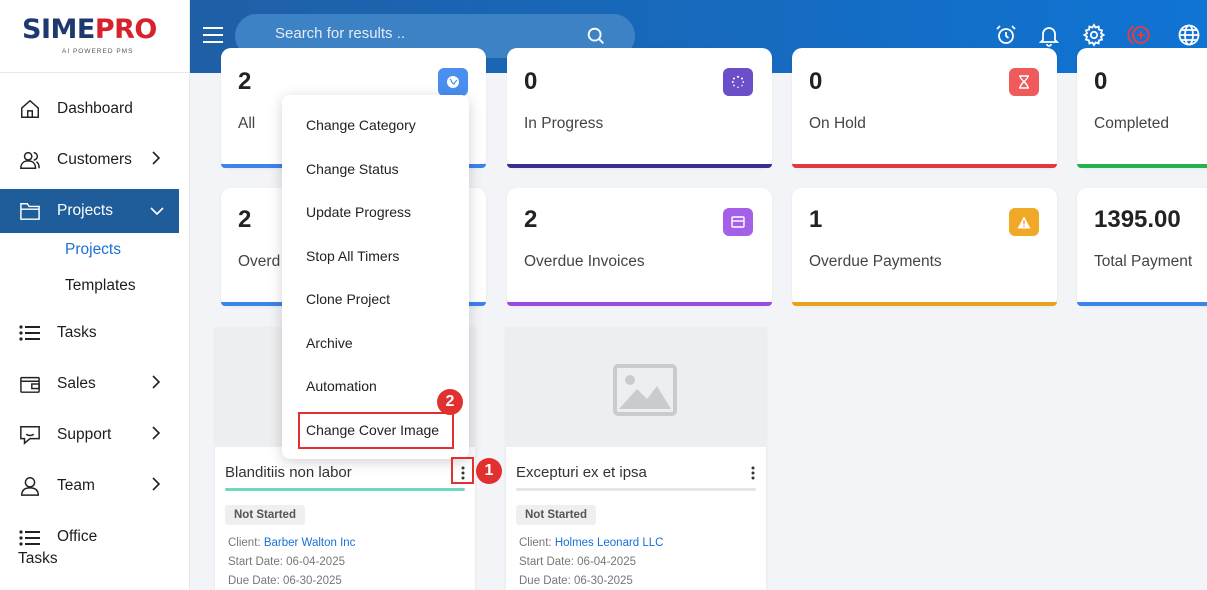 The image size is (1207, 590). Describe the element at coordinates (329, 343) in the screenshot. I see `menu-item-archive: Archive` at that location.